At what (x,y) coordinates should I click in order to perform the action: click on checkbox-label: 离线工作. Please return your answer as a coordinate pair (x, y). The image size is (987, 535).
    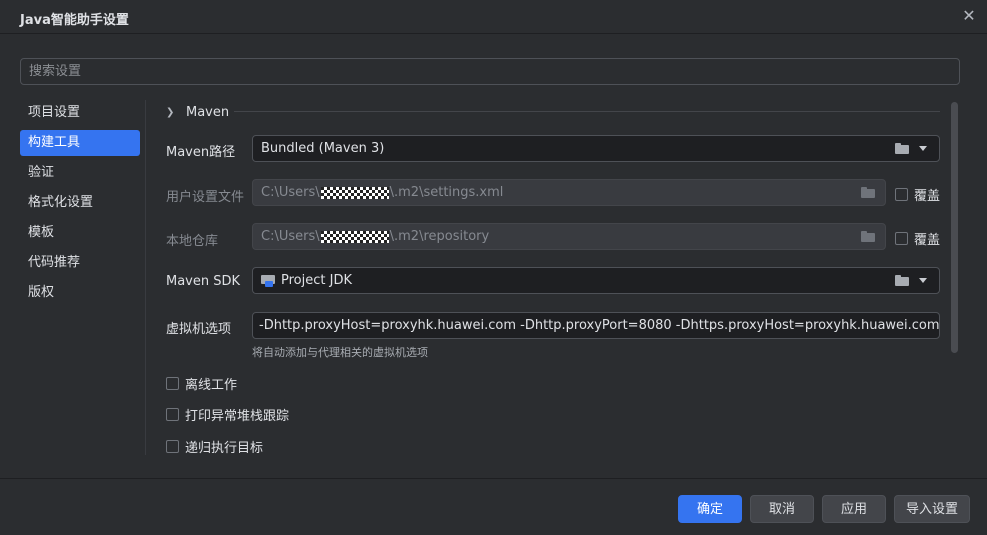
    Looking at the image, I should click on (211, 385).